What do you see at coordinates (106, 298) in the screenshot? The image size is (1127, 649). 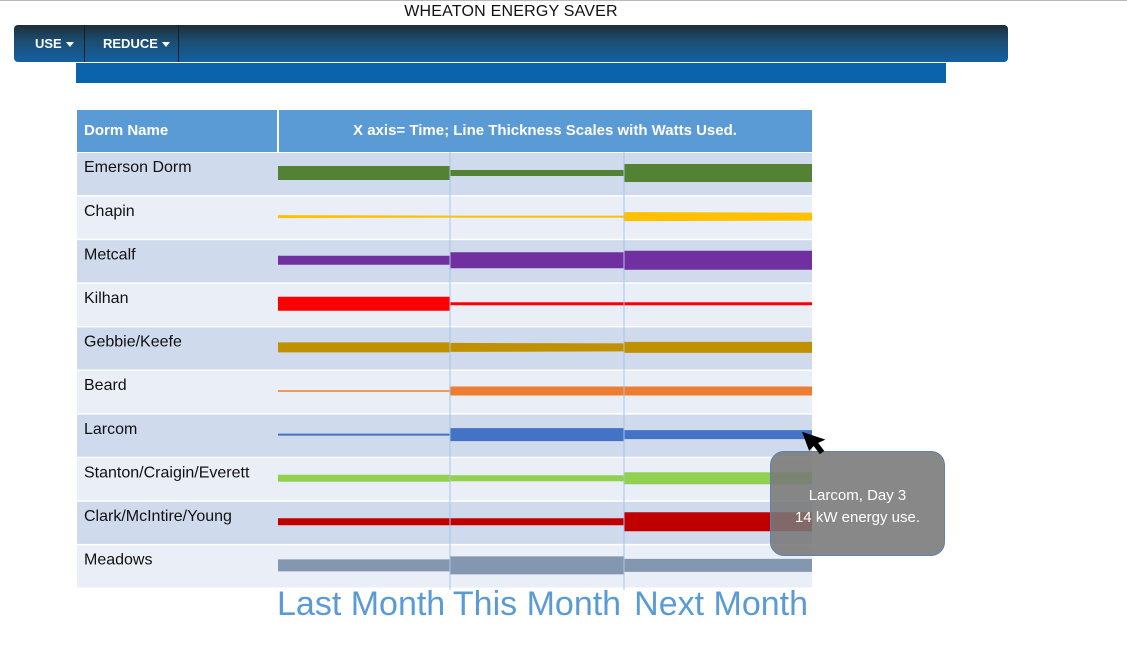 I see `dorm-name-label: Kilhan` at bounding box center [106, 298].